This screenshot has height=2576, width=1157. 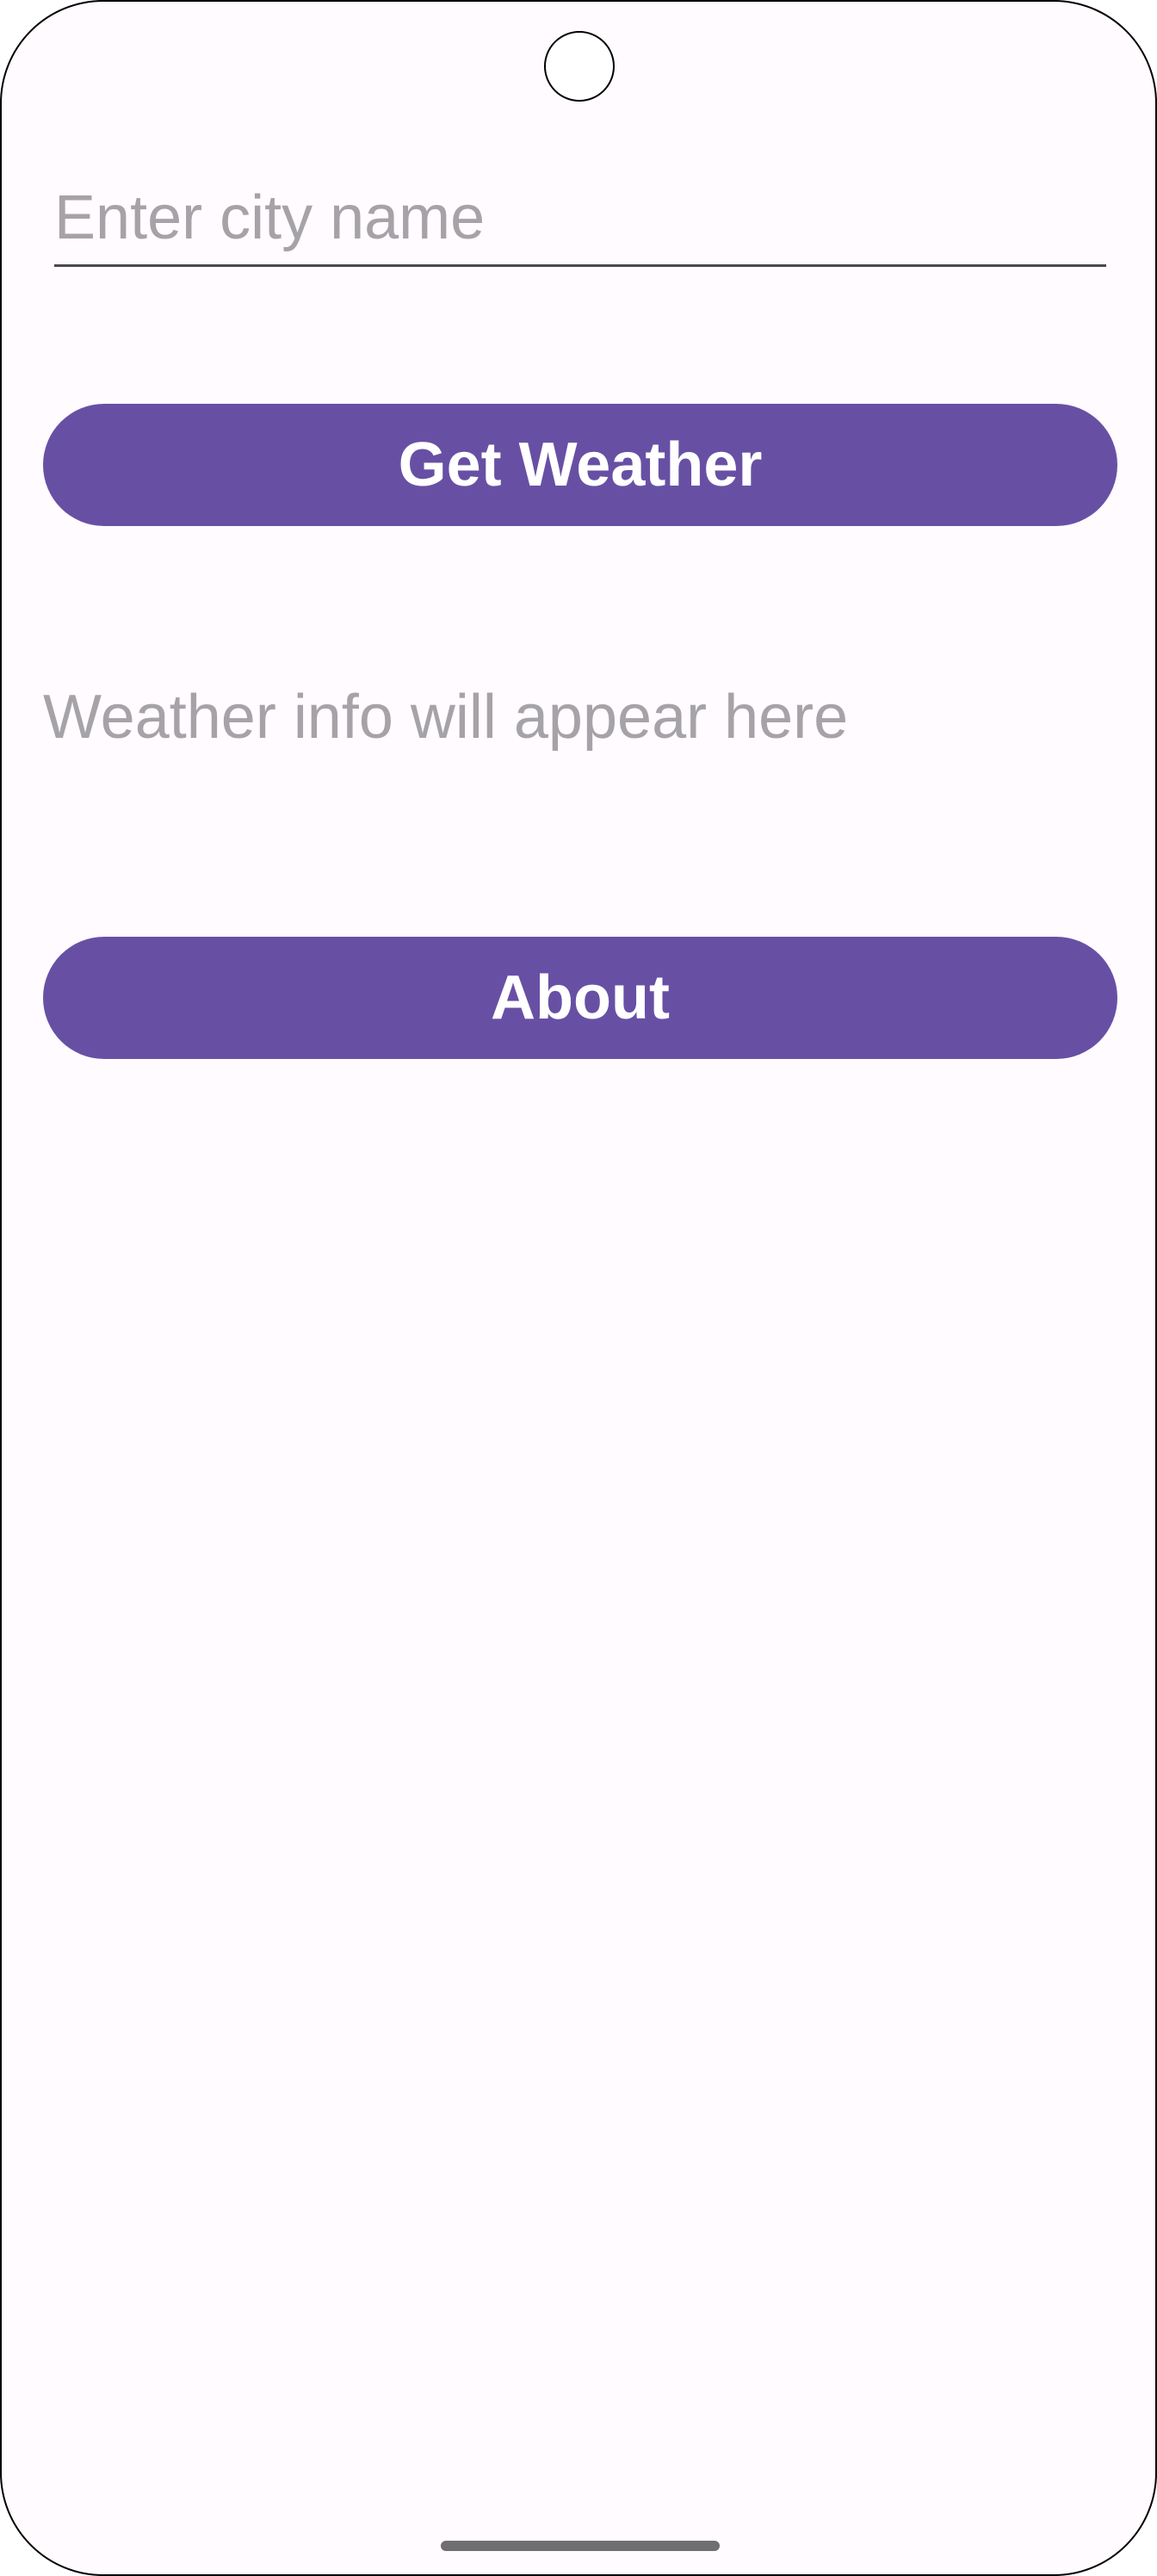 What do you see at coordinates (580, 2546) in the screenshot?
I see `gesture-nav-handle` at bounding box center [580, 2546].